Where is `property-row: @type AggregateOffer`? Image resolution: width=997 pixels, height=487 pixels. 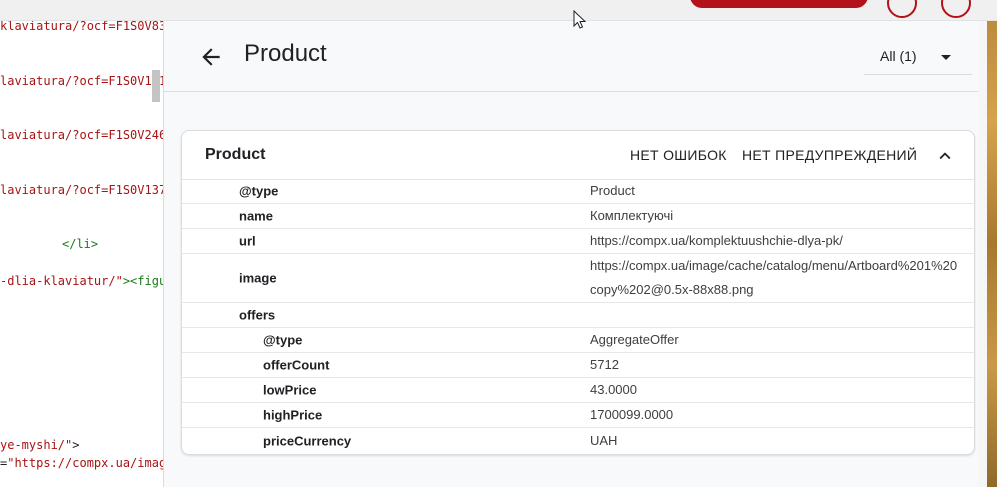 property-row: @type AggregateOffer is located at coordinates (578, 340).